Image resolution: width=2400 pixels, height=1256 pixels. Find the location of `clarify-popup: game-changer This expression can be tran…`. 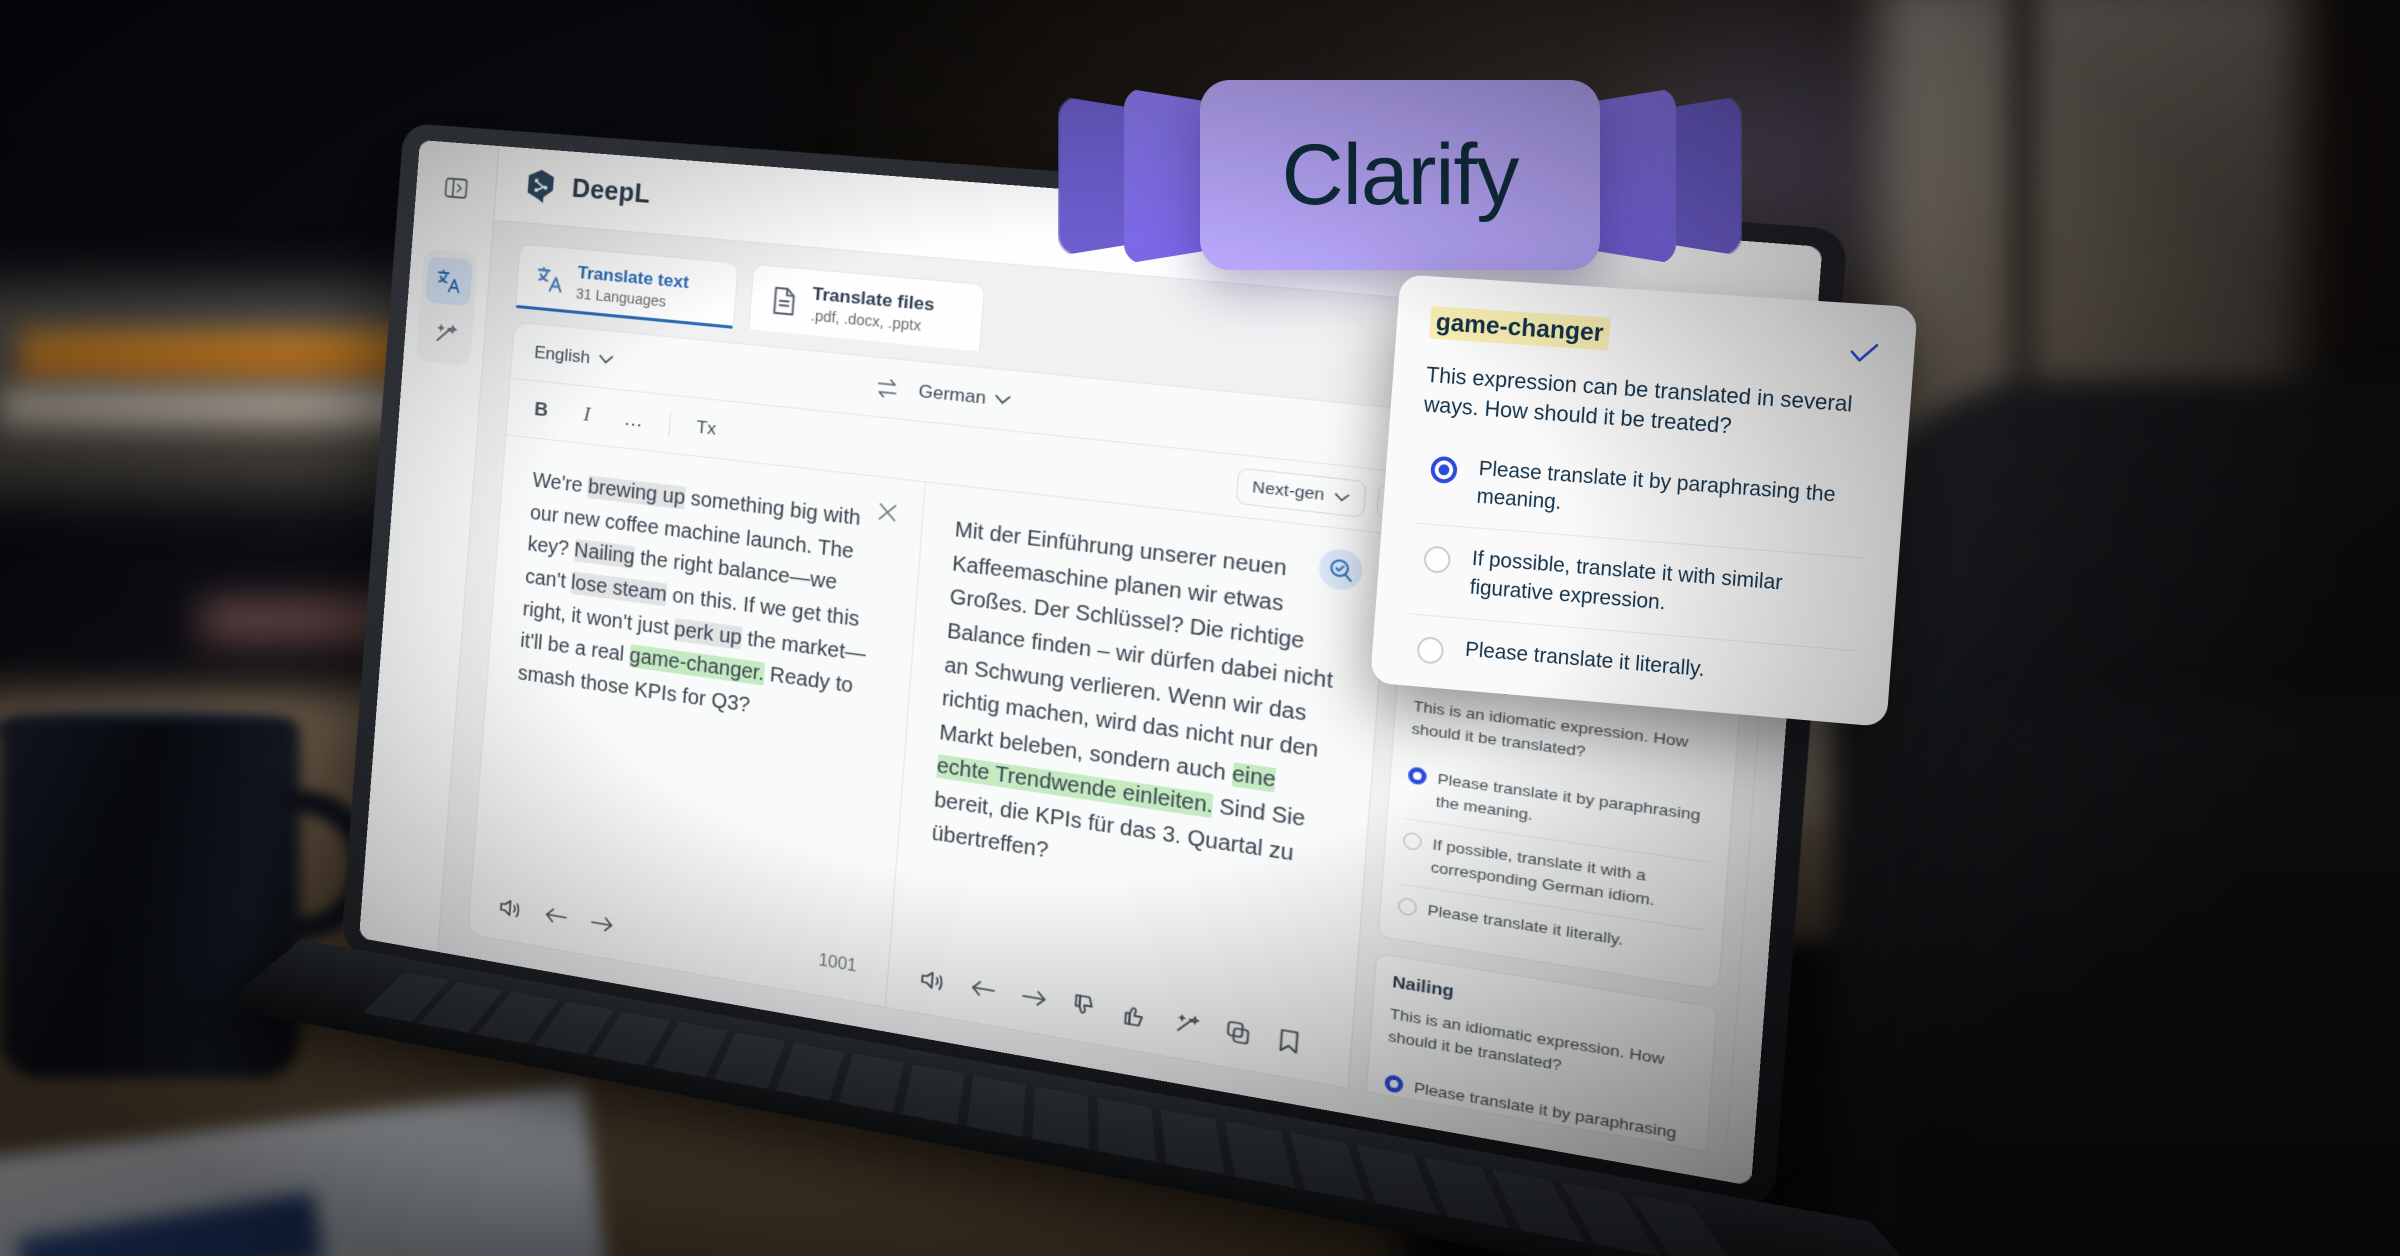

clarify-popup: game-changer This expression can be tran… is located at coordinates (1643, 501).